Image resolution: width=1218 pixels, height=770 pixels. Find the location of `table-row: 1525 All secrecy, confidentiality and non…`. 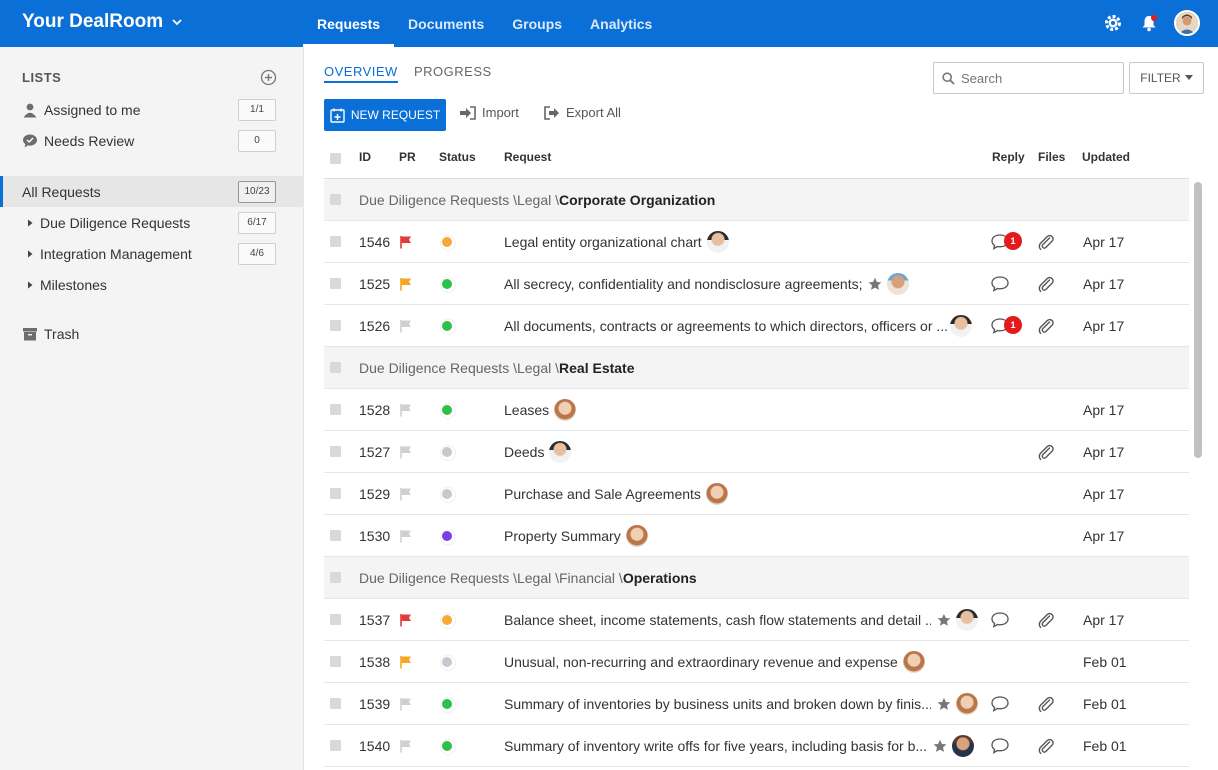

table-row: 1525 All secrecy, confidentiality and non… is located at coordinates (756, 284).